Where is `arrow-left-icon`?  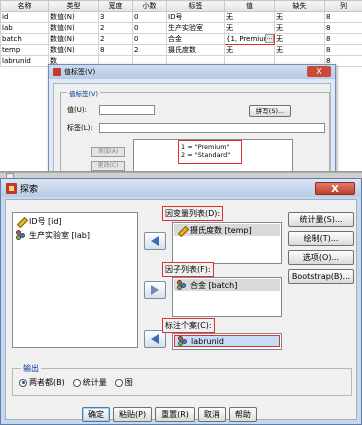 arrow-left-icon is located at coordinates (155, 241).